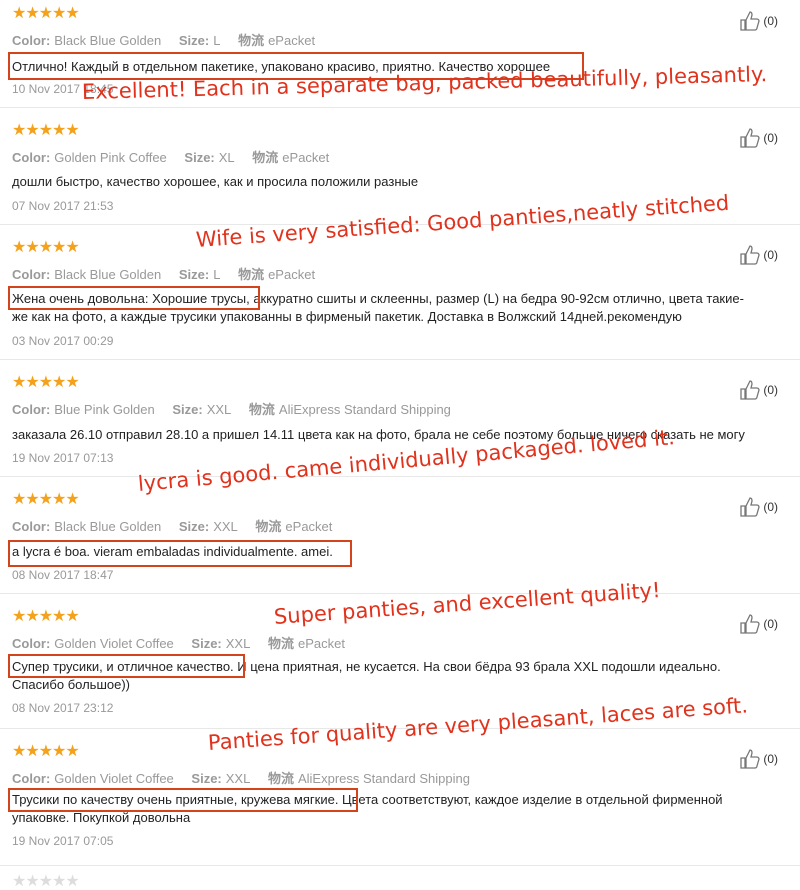  Describe the element at coordinates (63, 841) in the screenshot. I see `review-date: 19 Nov 2017 07:05` at that location.